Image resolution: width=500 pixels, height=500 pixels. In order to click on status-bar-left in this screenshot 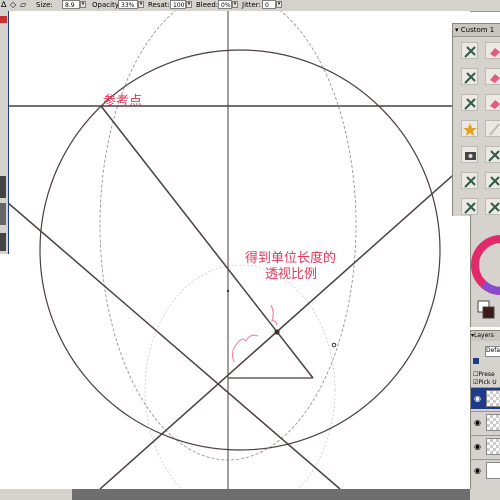, I will do `click(36, 494)`.